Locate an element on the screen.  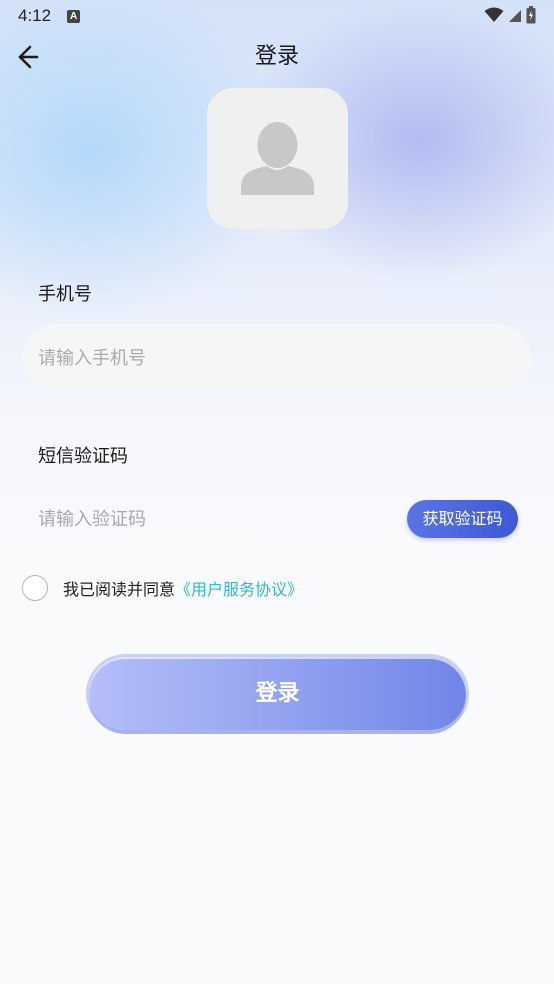
battery-icon is located at coordinates (531, 15).